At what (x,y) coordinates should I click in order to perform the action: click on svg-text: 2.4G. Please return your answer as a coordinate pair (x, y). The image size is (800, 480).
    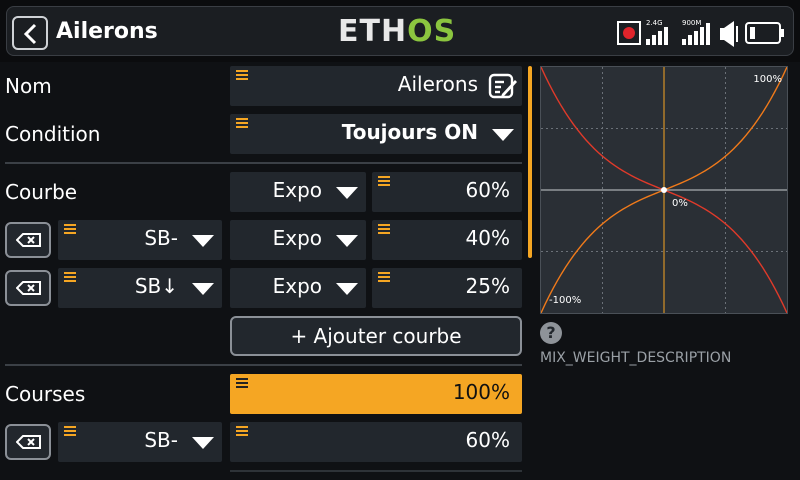
    Looking at the image, I should click on (654, 23).